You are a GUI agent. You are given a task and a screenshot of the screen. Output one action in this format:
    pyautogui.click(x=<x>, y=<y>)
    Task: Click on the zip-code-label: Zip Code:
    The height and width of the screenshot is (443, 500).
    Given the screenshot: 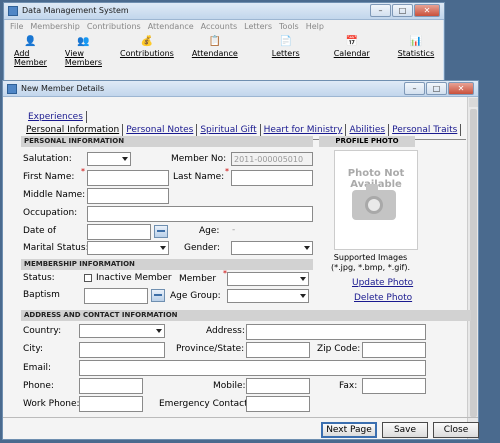 What is the action you would take?
    pyautogui.click(x=339, y=349)
    